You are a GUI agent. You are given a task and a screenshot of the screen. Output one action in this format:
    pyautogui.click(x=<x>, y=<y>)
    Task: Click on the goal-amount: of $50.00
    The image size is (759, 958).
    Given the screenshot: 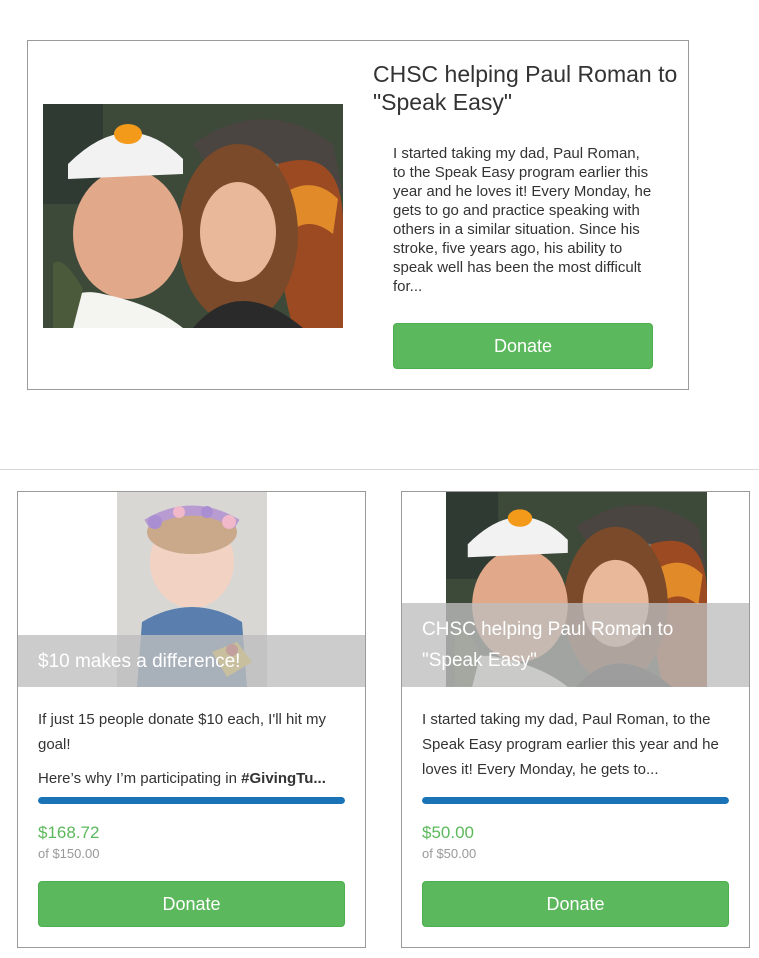 What is the action you would take?
    pyautogui.click(x=449, y=853)
    